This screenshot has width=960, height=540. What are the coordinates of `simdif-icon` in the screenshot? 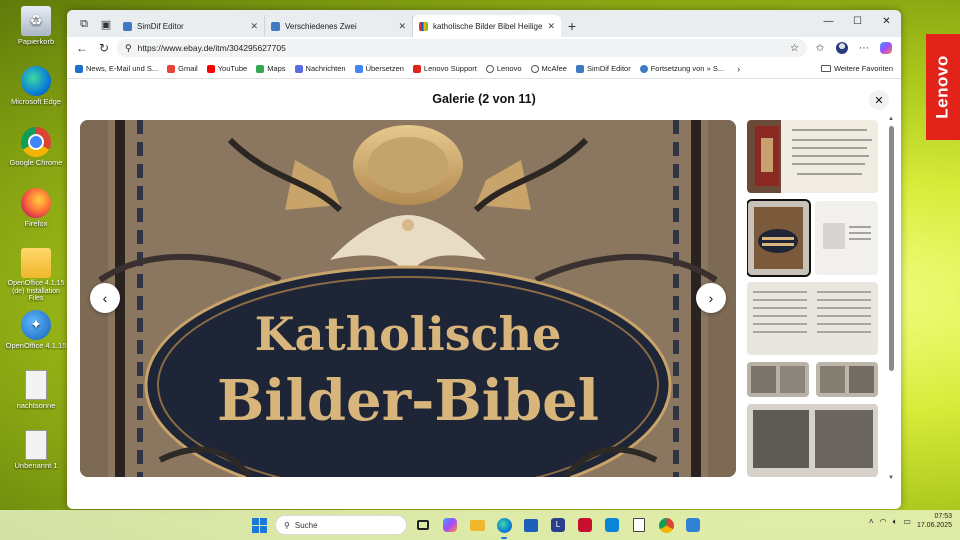 It's located at (579, 68).